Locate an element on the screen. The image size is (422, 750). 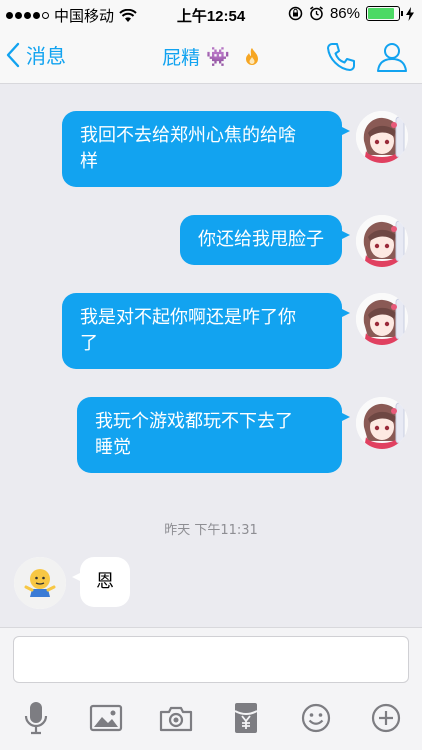
orientation-lock-icon is located at coordinates (295, 13).